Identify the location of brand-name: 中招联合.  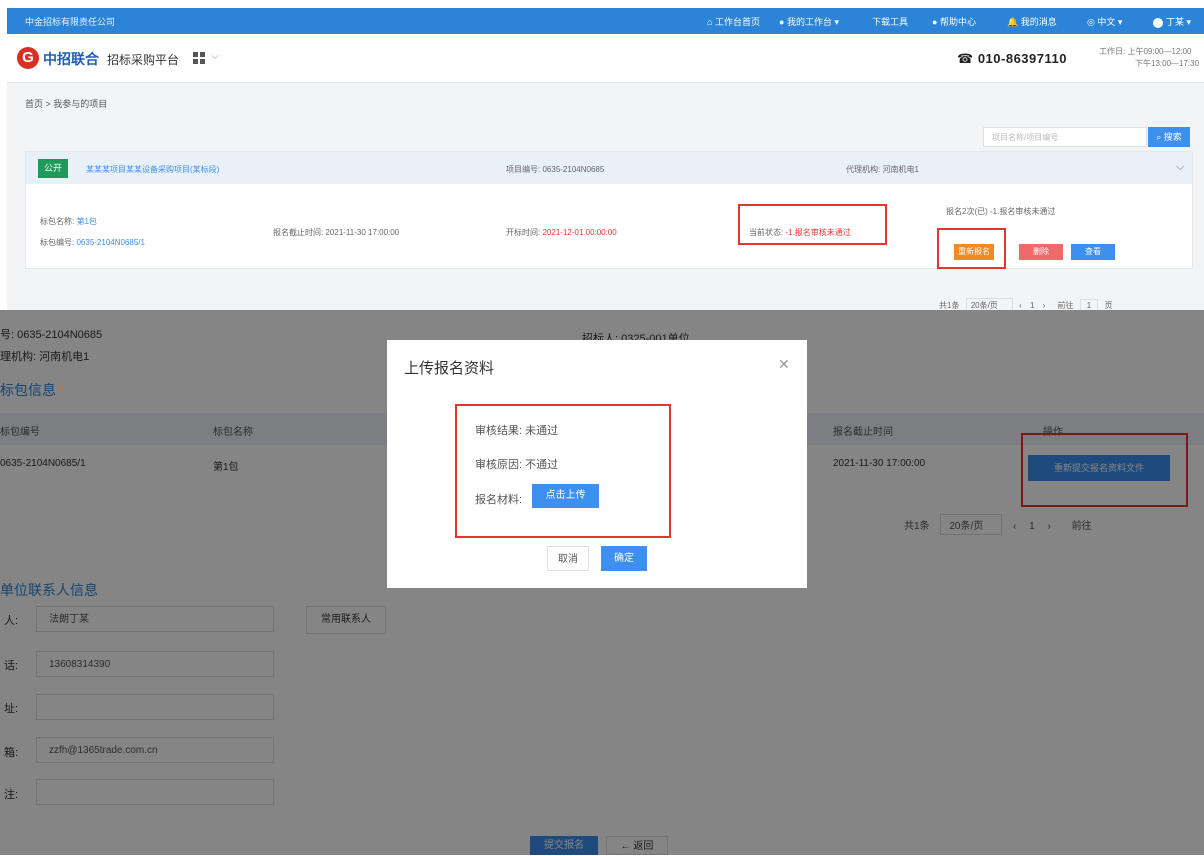
(71, 59).